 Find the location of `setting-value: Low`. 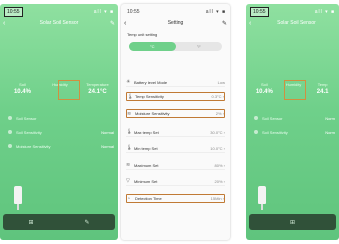

setting-value: Low is located at coordinates (221, 82).